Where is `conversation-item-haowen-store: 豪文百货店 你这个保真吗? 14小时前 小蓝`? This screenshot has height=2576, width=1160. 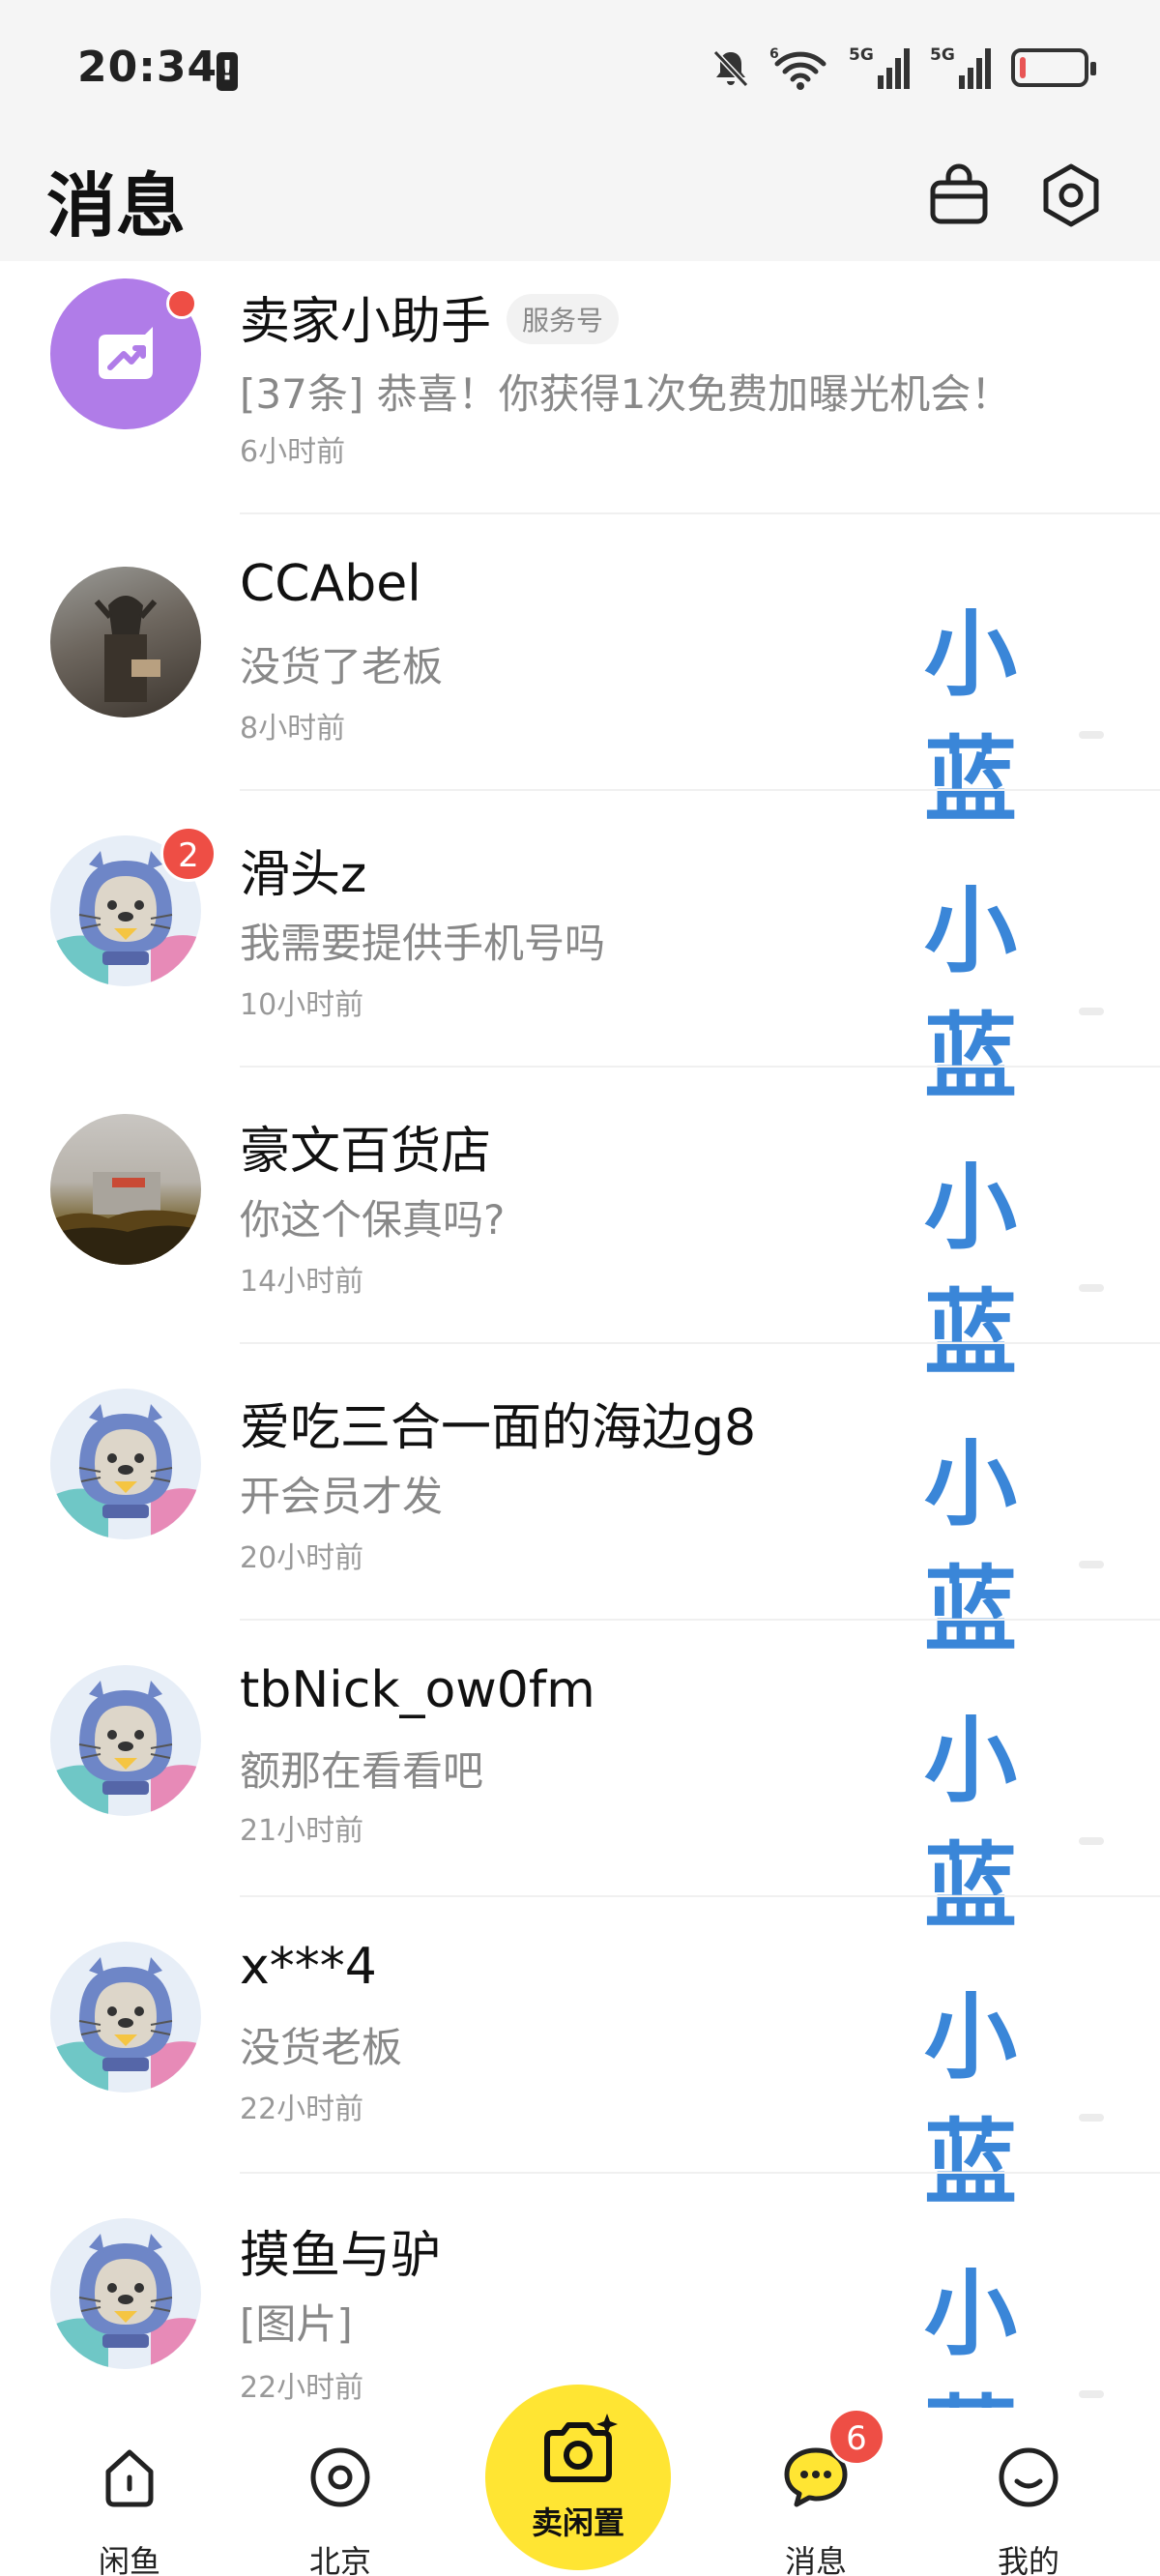
conversation-item-haowen-store: 豪文百货店 你这个保真吗? 14小时前 小蓝 is located at coordinates (580, 1228).